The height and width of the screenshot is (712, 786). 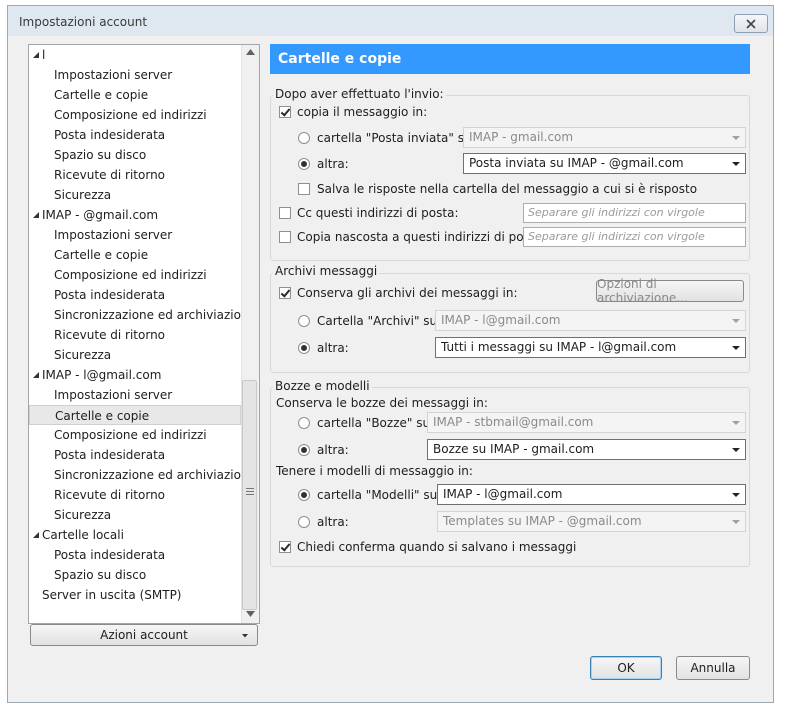 I want to click on tree-account: Cartelle locali, so click(x=135, y=535).